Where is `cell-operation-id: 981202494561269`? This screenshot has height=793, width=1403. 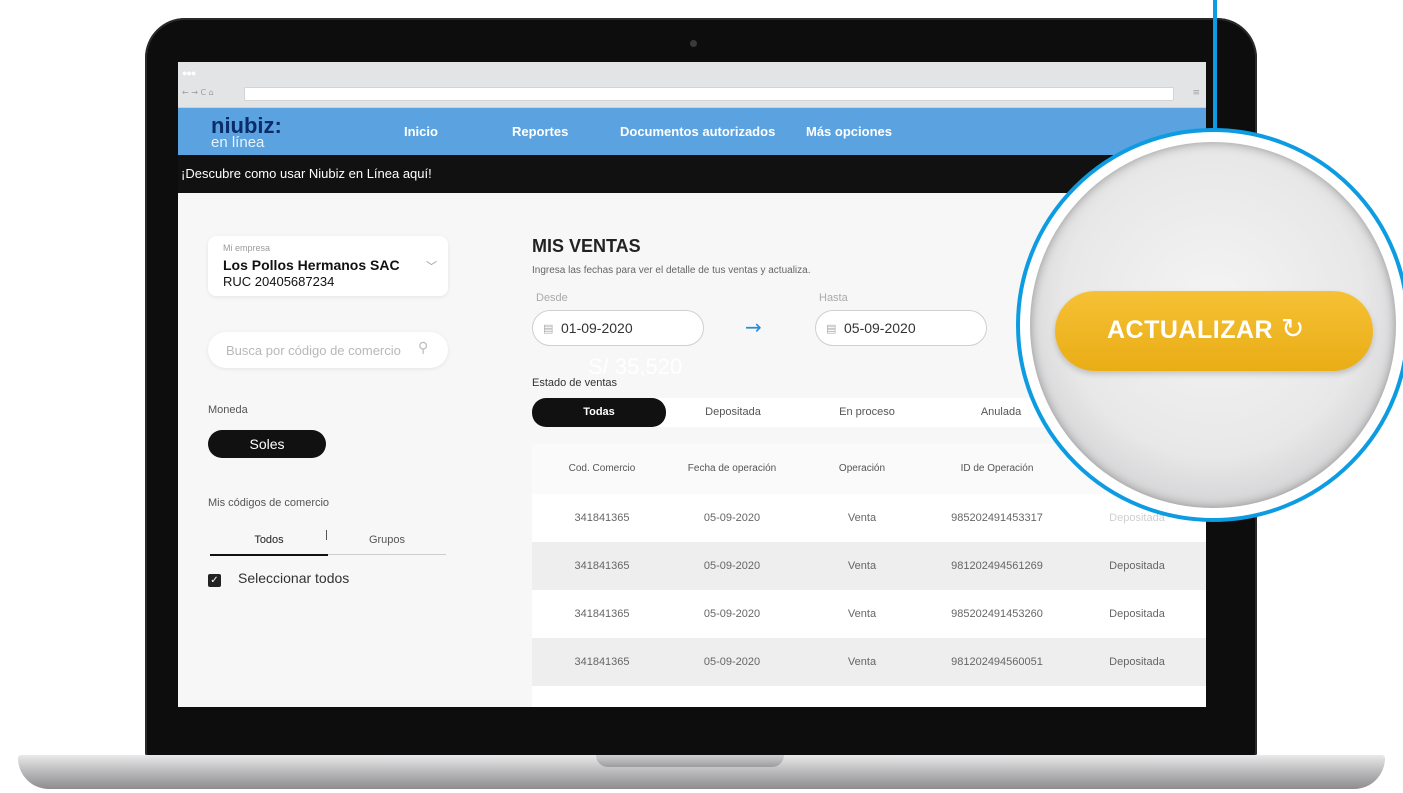 cell-operation-id: 981202494561269 is located at coordinates (997, 566).